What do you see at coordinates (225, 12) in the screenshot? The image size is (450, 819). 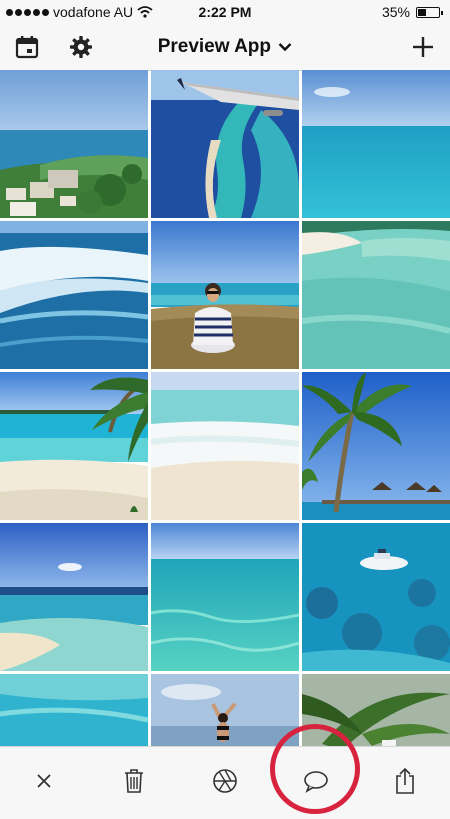 I see `status-bar: vodafone AU 2:22 PM 35%` at bounding box center [225, 12].